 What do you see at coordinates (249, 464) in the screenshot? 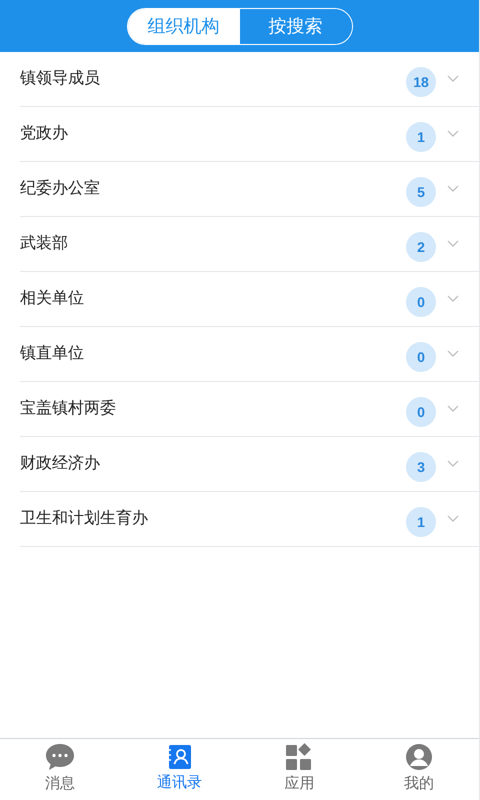
I see `group-row: 财政经济办 3` at bounding box center [249, 464].